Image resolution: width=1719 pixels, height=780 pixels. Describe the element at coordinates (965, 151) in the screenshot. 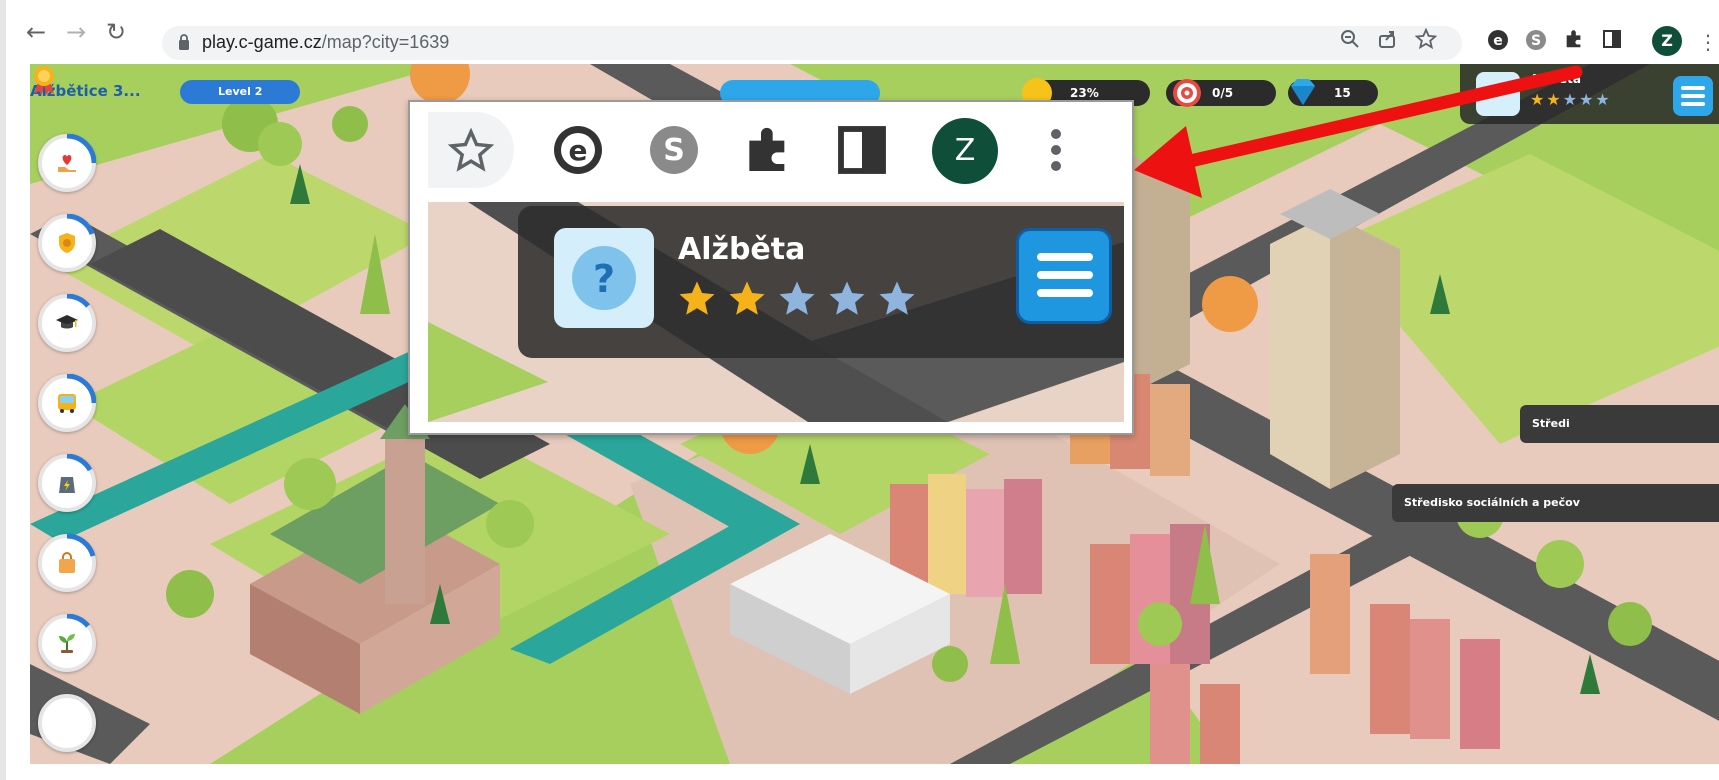

I see `zoomed-profile-avatar: Z` at that location.